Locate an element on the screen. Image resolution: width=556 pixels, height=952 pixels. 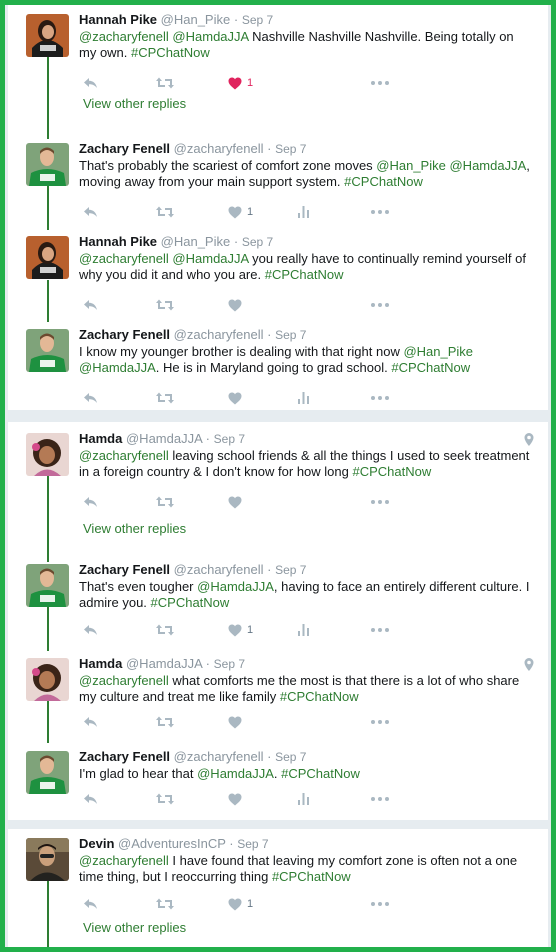
user-handle: @AdventuresInCP is located at coordinates (172, 843).